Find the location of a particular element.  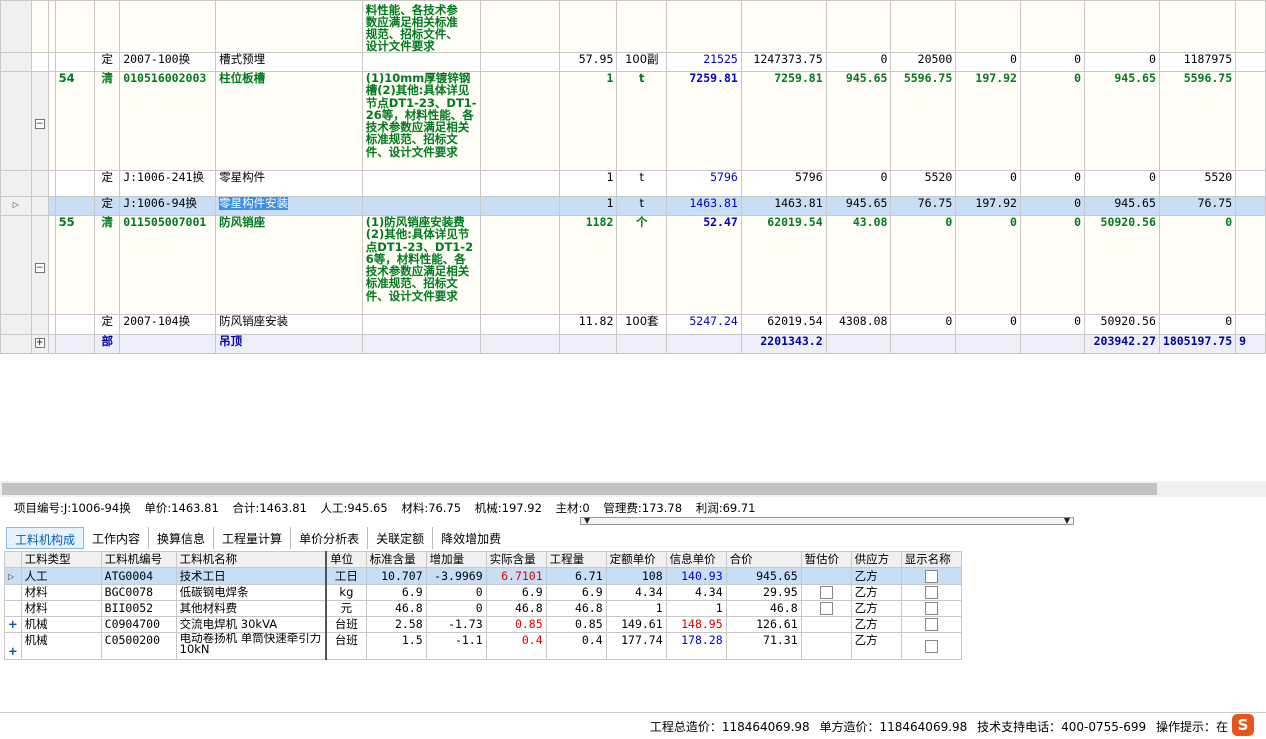

added-amount-cell: -1.1 is located at coordinates (456, 646).